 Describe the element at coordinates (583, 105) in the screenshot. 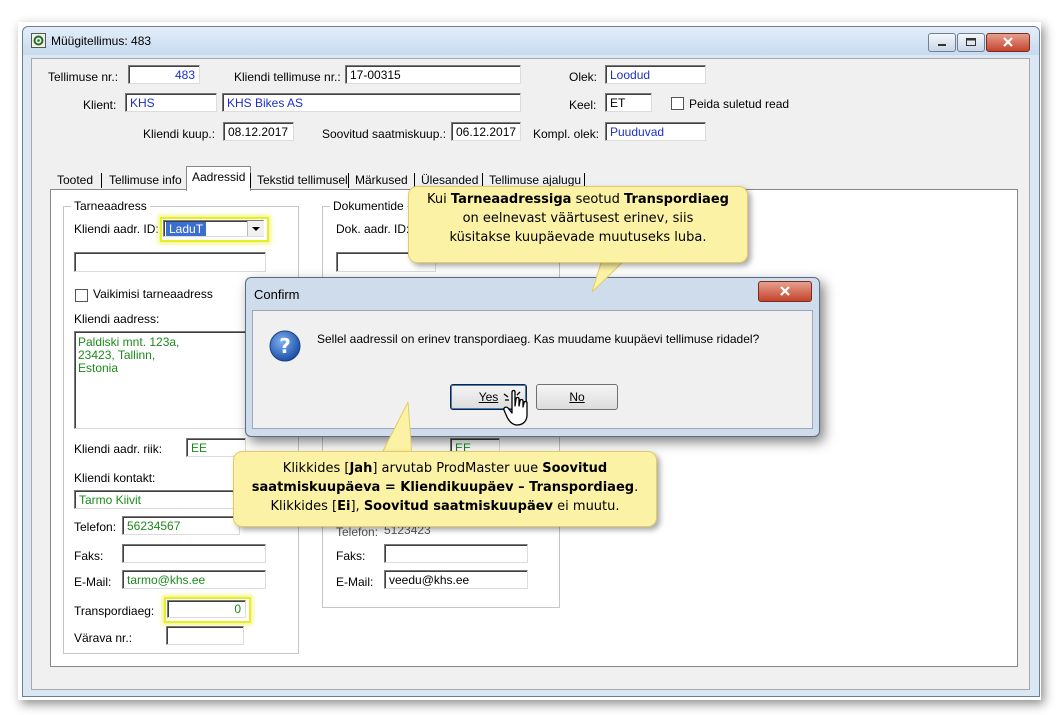

I see `language-label: Keel:` at that location.